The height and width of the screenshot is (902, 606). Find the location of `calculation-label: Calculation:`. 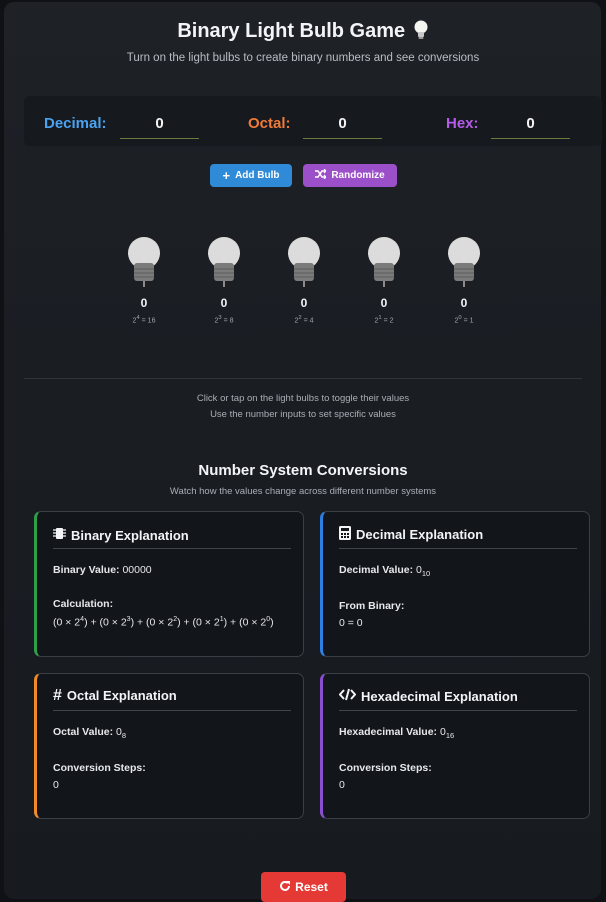

calculation-label: Calculation: is located at coordinates (83, 604).